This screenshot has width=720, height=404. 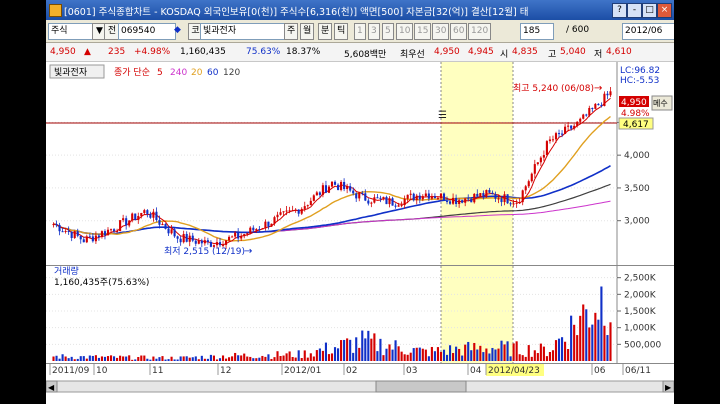 What do you see at coordinates (203, 52) in the screenshot?
I see `quote-volume: 1,160,435` at bounding box center [203, 52].